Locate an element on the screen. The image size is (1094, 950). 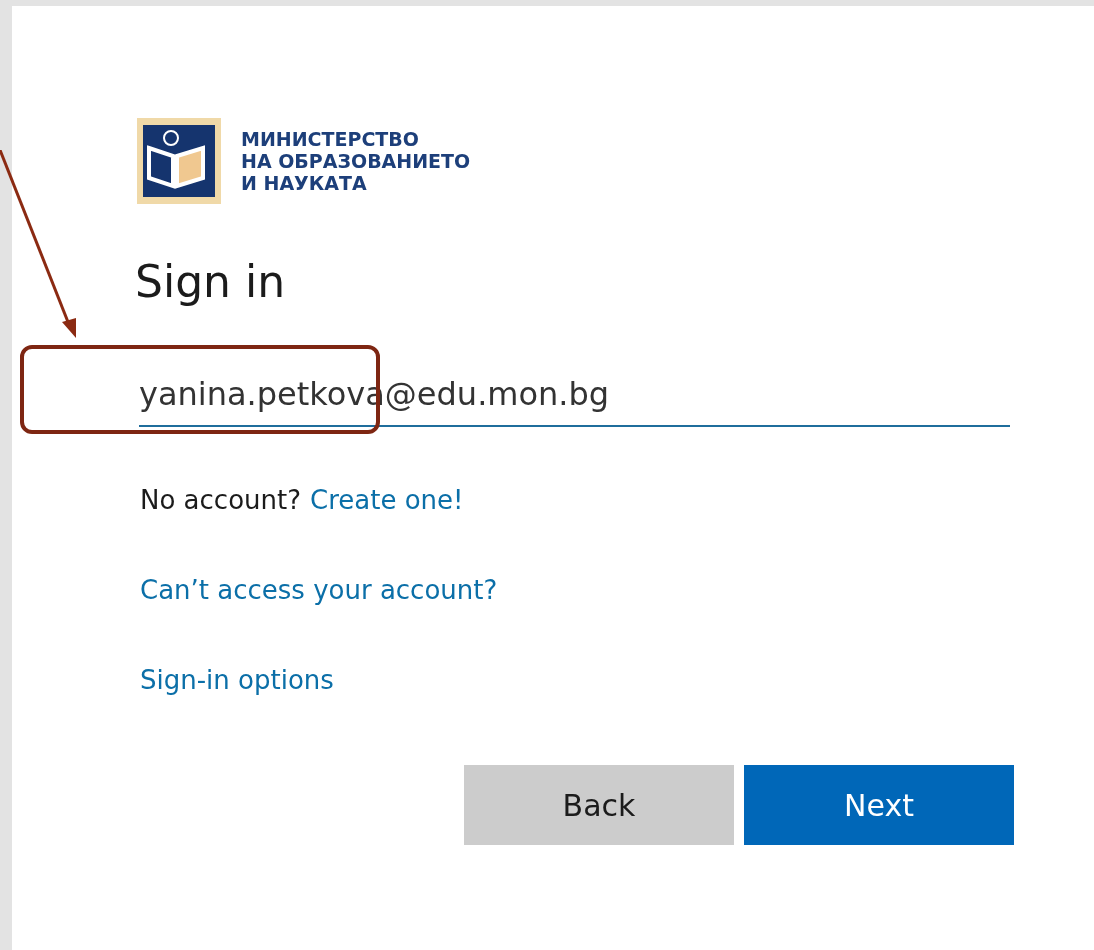
back-button: Back is located at coordinates (599, 805).